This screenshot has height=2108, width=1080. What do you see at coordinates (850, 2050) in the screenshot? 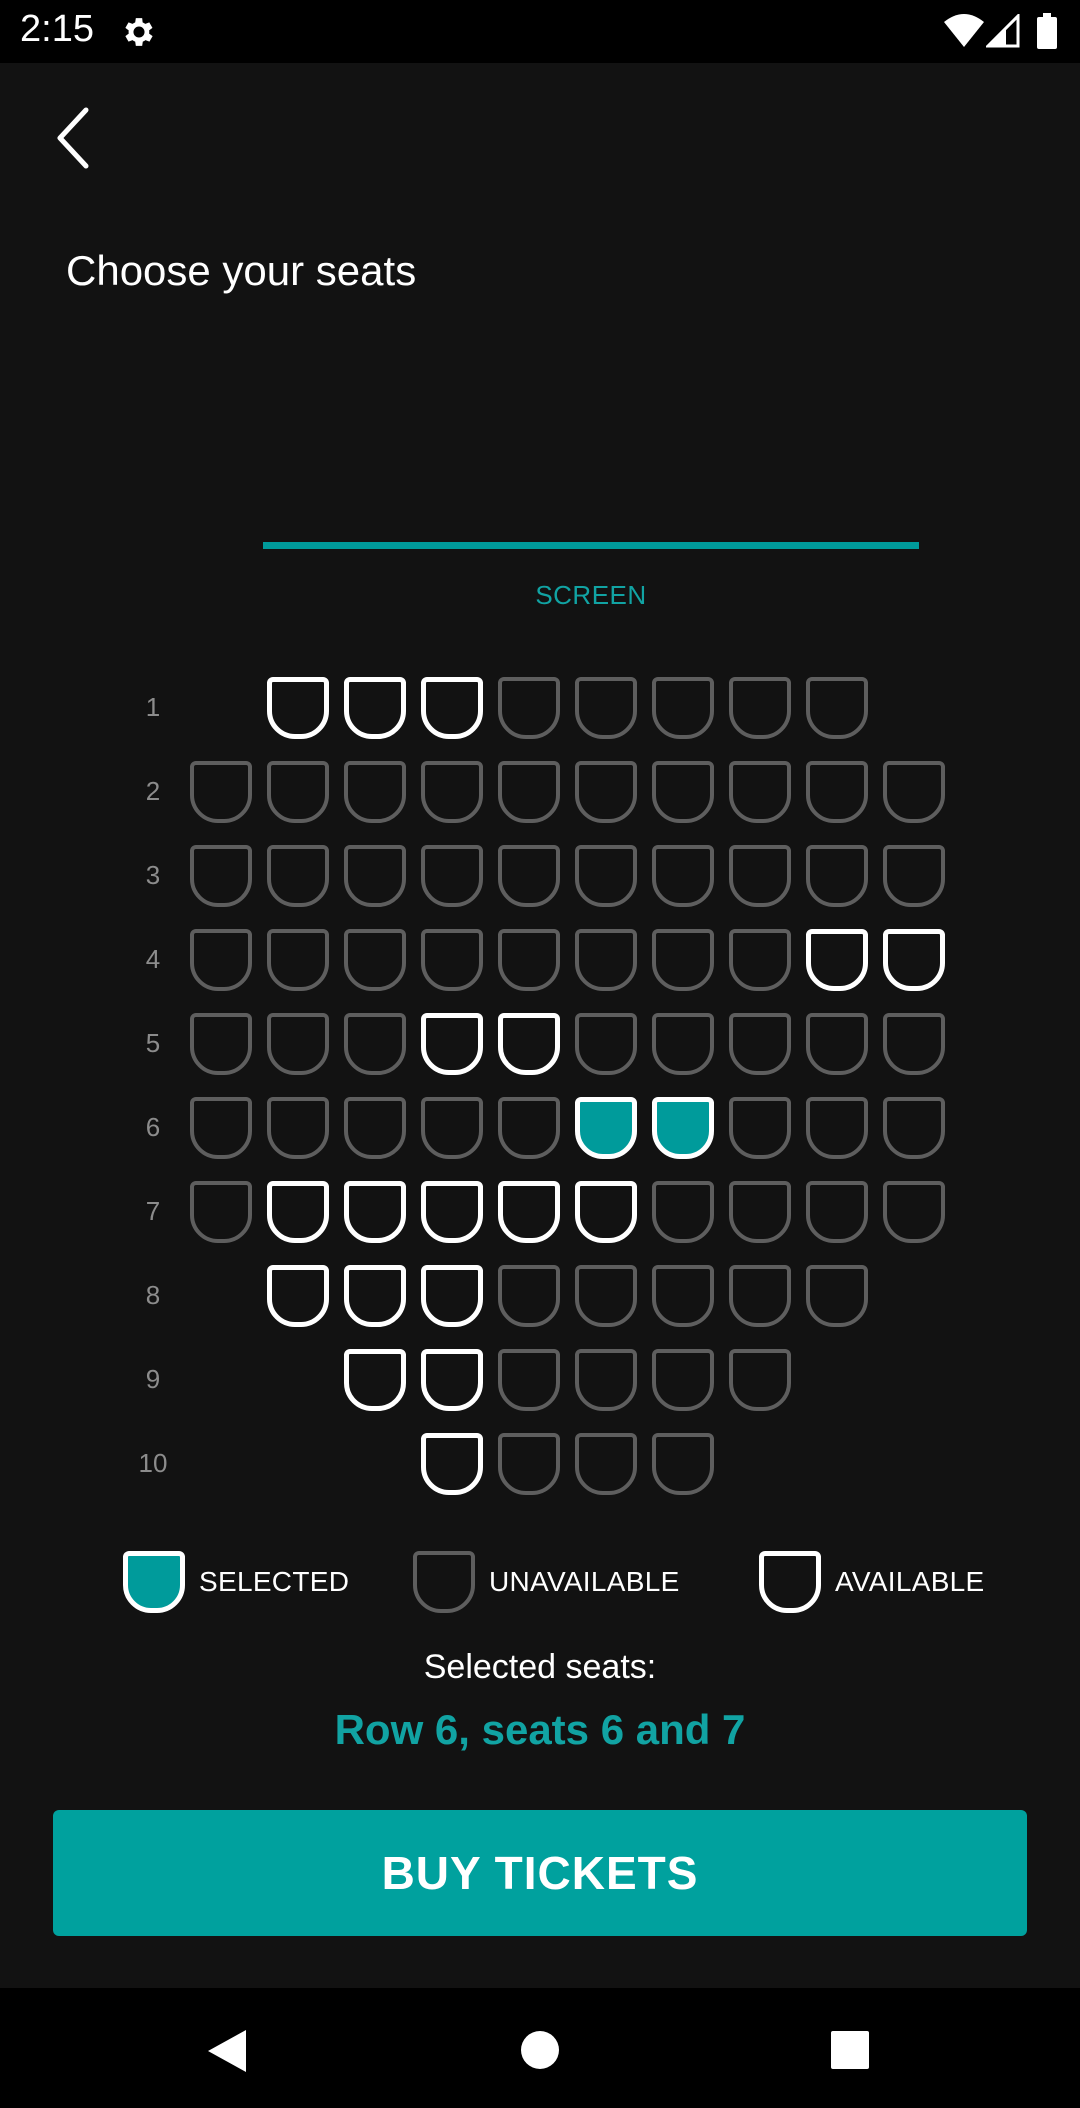
I see `nav-recents-icon` at bounding box center [850, 2050].